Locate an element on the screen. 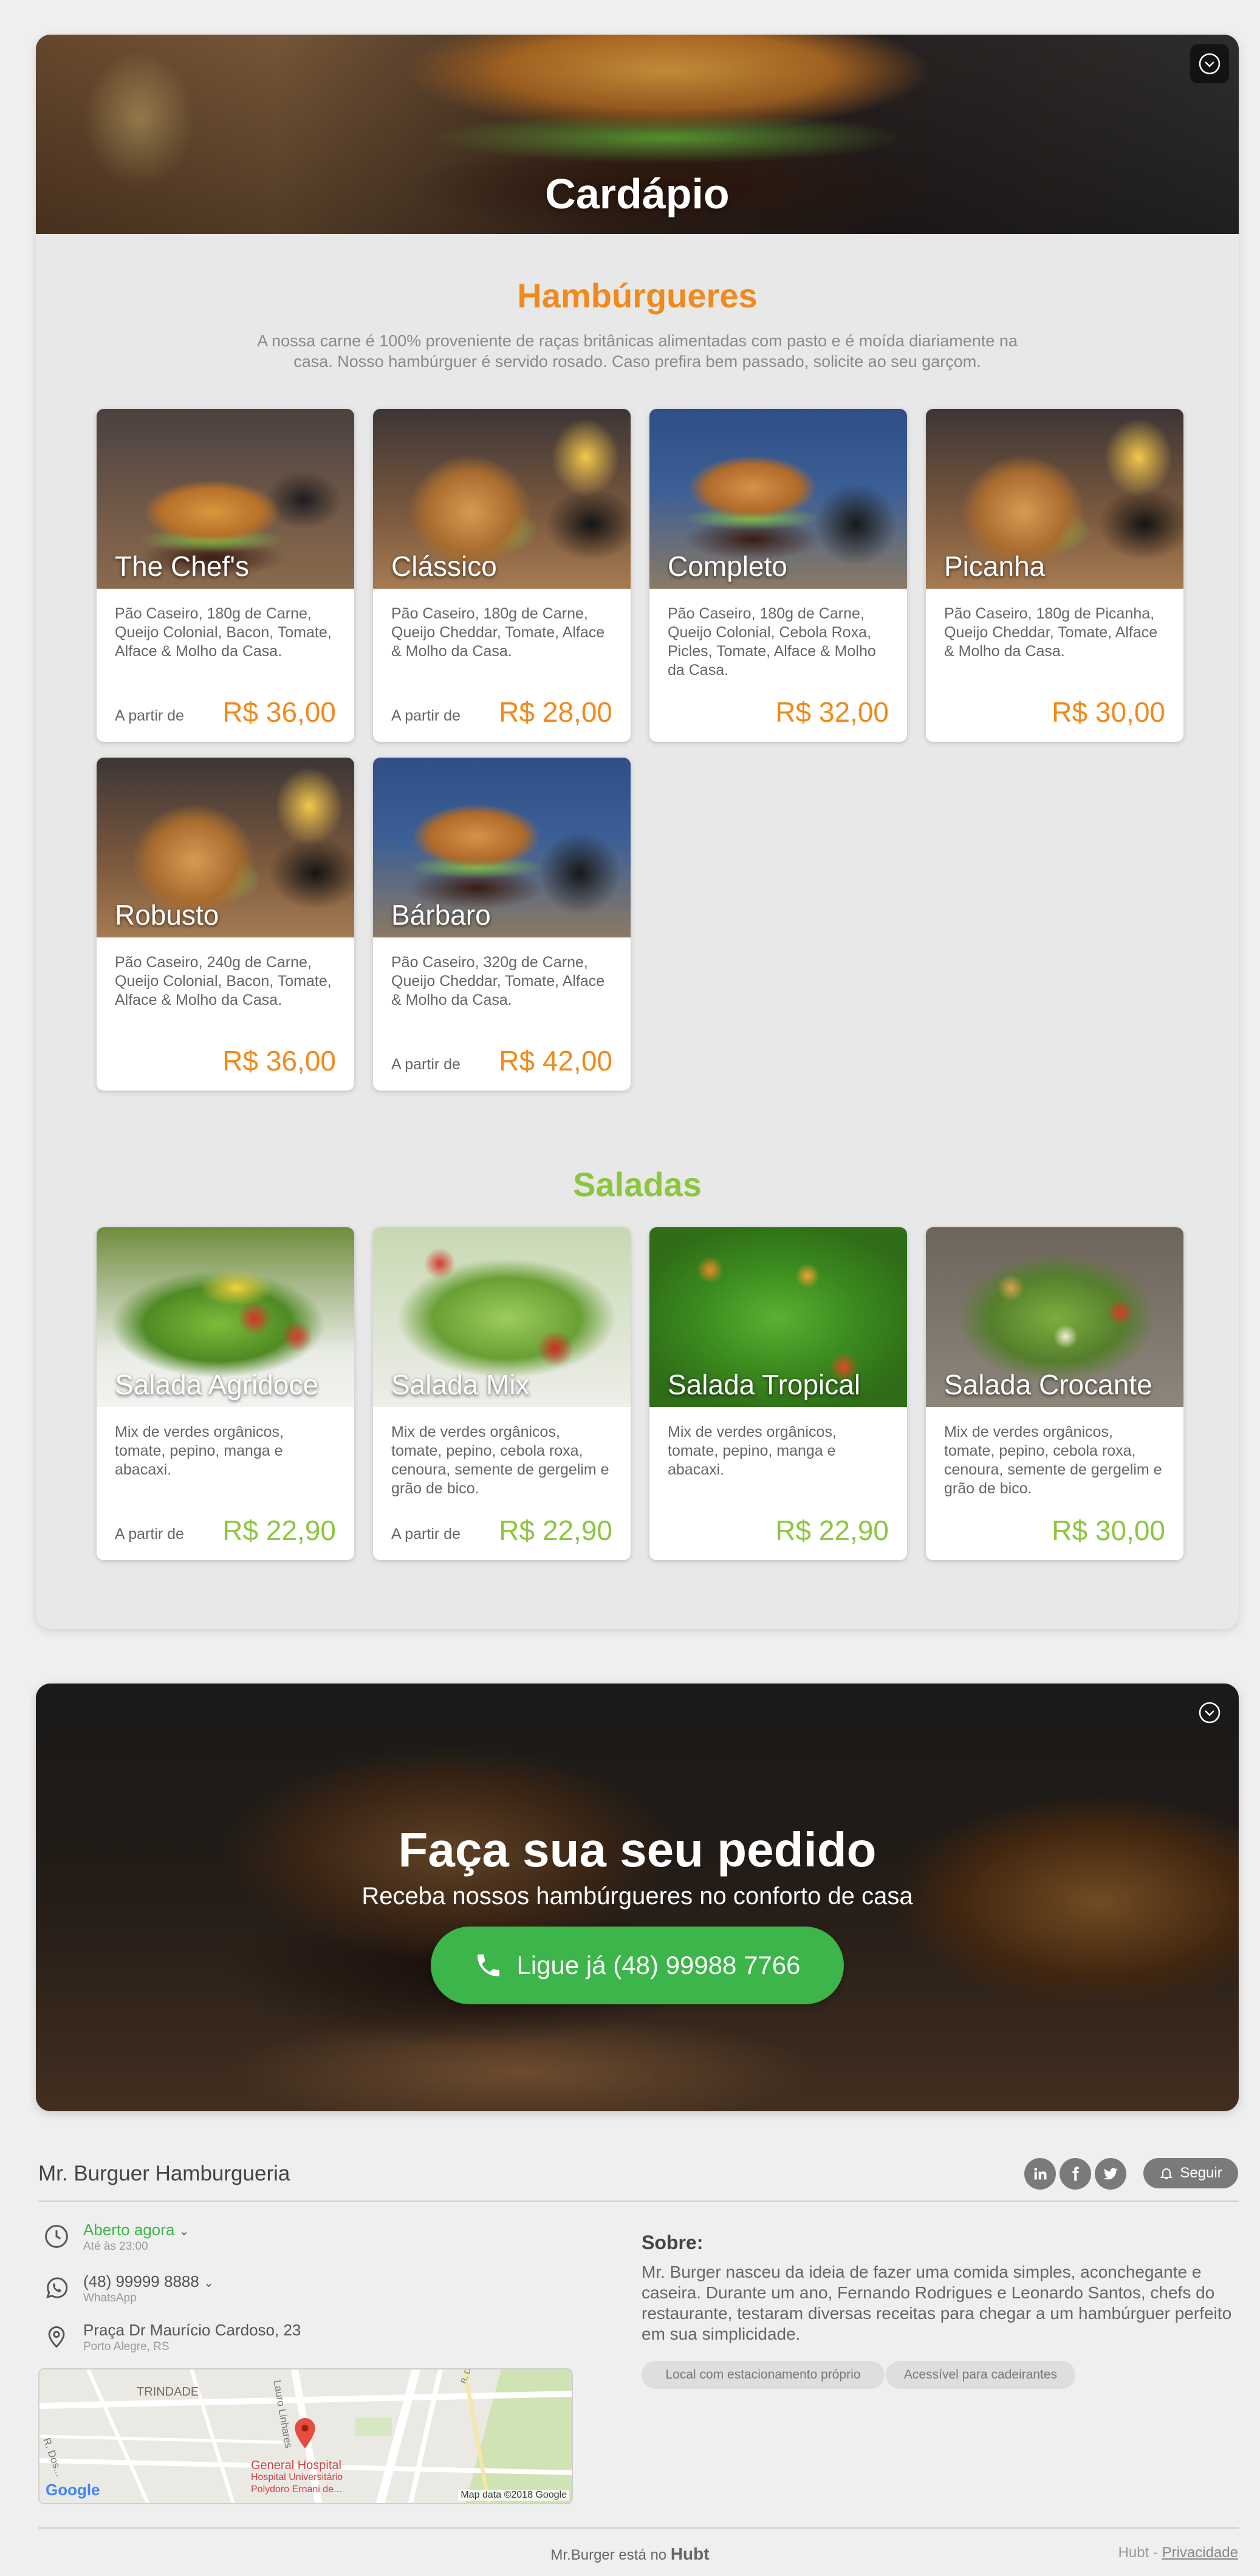 Image resolution: width=1260 pixels, height=2576 pixels. item-name: Picanha is located at coordinates (995, 566).